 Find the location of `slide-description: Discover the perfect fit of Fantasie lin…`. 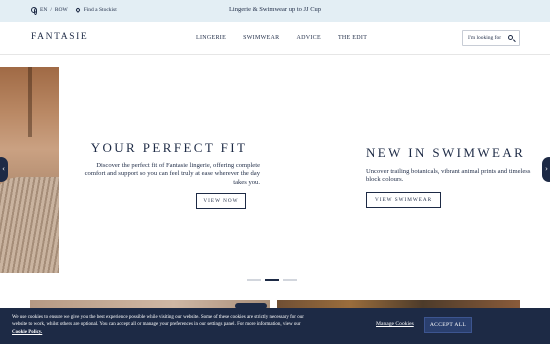

slide-description: Discover the perfect fit of Fantasie lin… is located at coordinates (172, 174).